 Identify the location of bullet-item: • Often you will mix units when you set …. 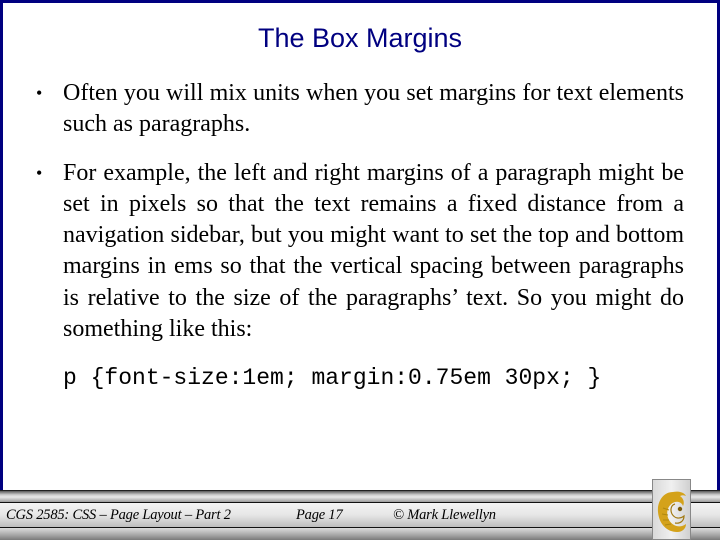
(360, 109).